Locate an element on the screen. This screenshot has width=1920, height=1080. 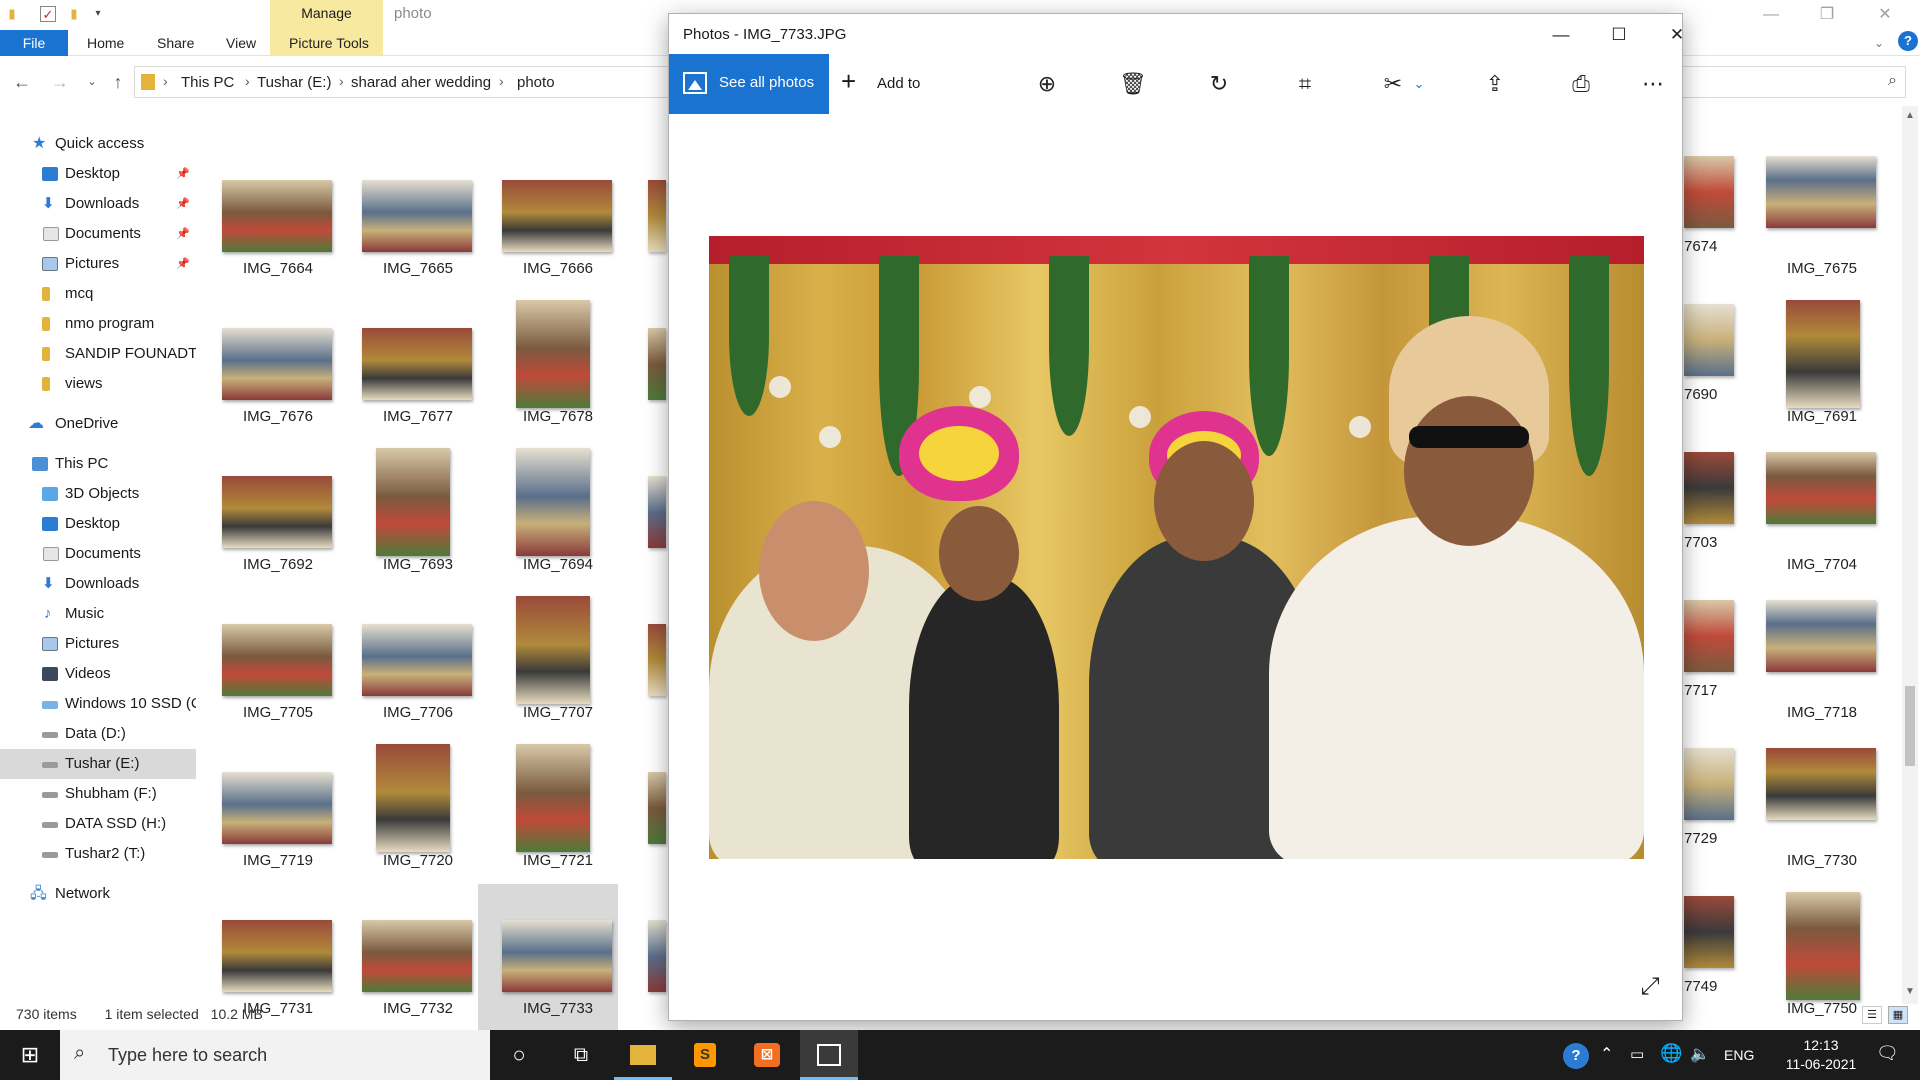
help-icon: ? is located at coordinates (1908, 41).